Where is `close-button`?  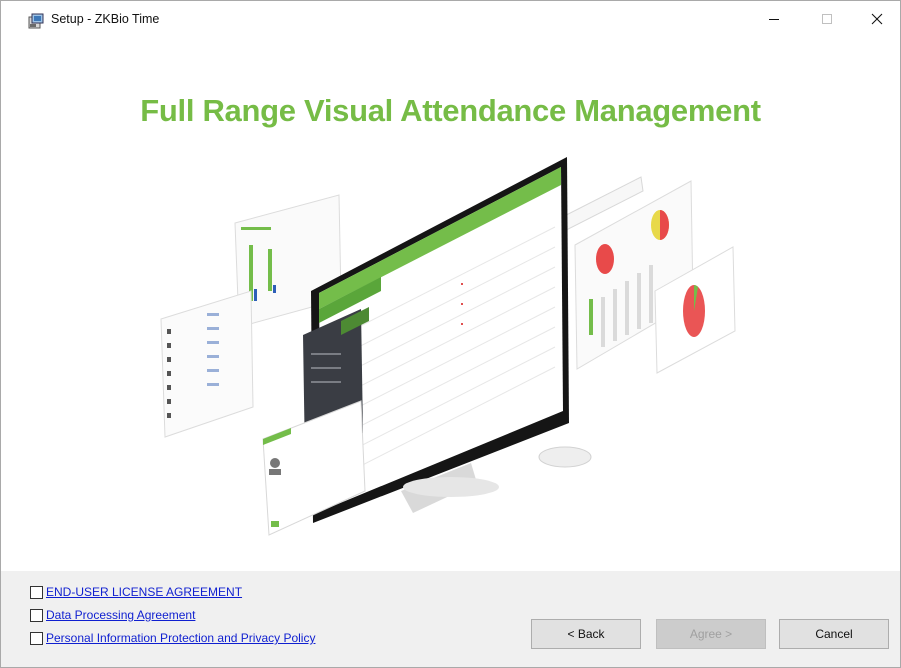
close-button is located at coordinates (877, 19).